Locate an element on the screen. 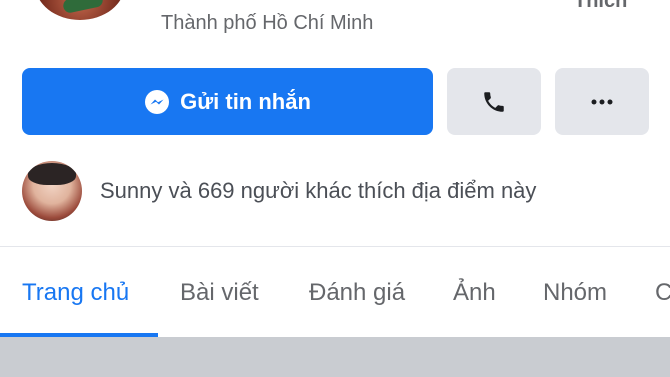 The height and width of the screenshot is (377, 670). phone-icon is located at coordinates (494, 102).